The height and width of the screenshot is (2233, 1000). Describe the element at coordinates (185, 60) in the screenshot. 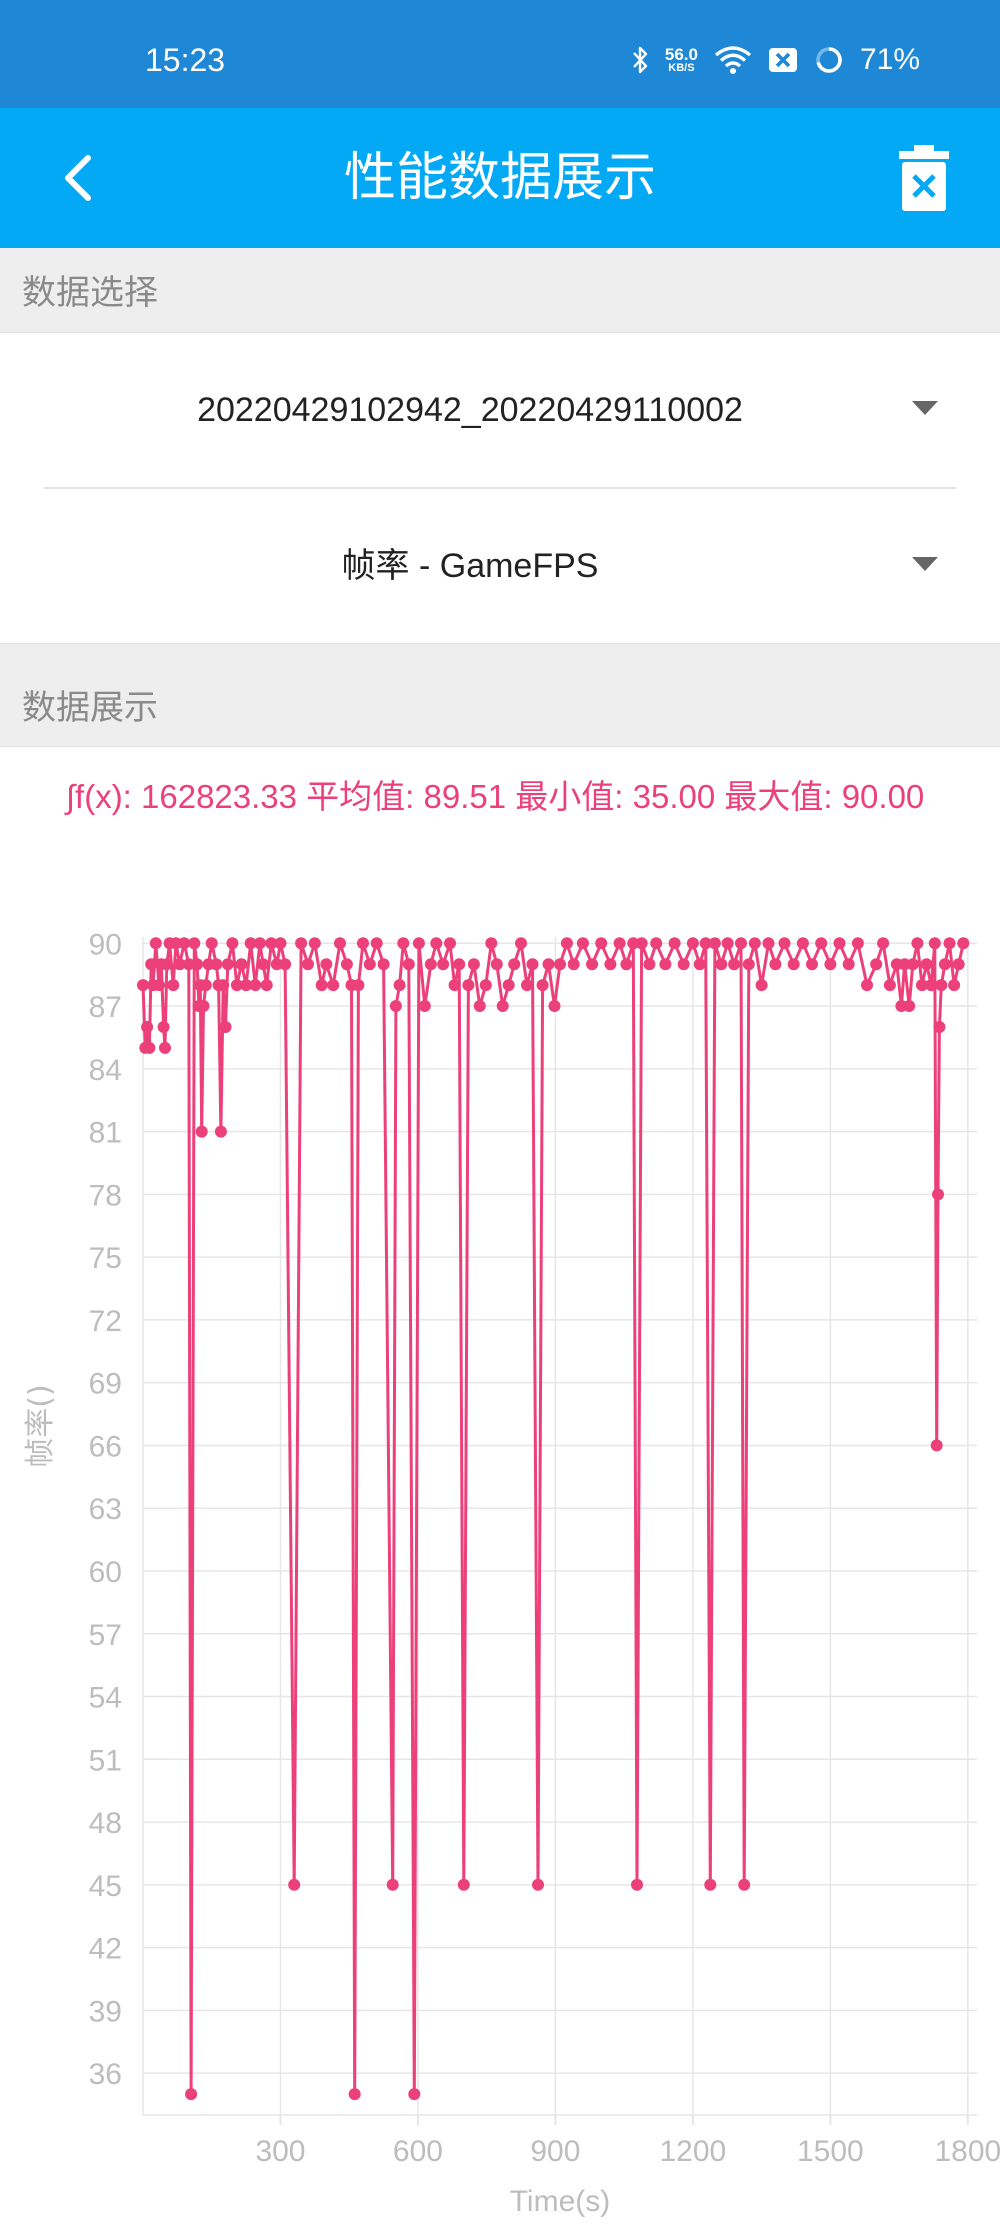

I see `status-time: 15:23` at that location.